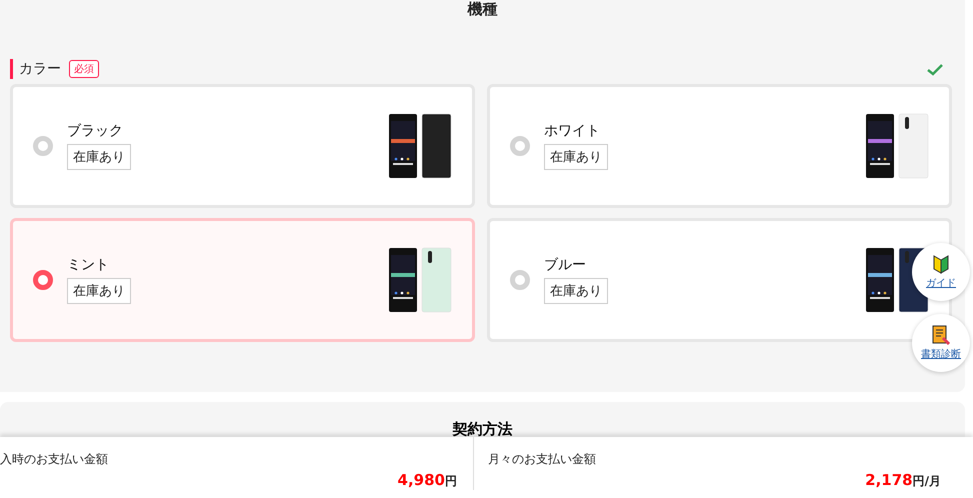  Describe the element at coordinates (451, 481) in the screenshot. I see `currency-unit: 円` at that location.